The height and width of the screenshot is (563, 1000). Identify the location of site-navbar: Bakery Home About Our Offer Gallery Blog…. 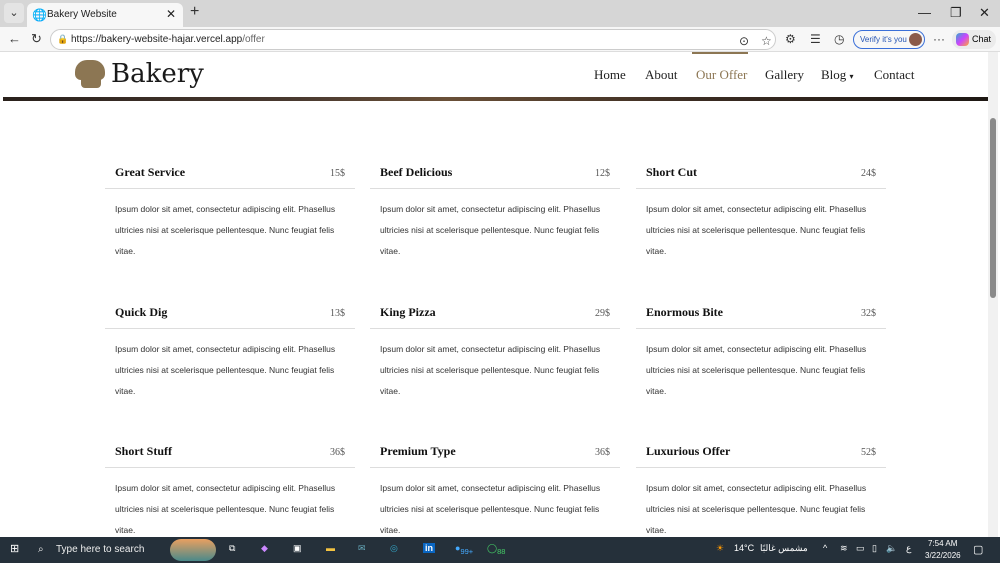
(495, 75).